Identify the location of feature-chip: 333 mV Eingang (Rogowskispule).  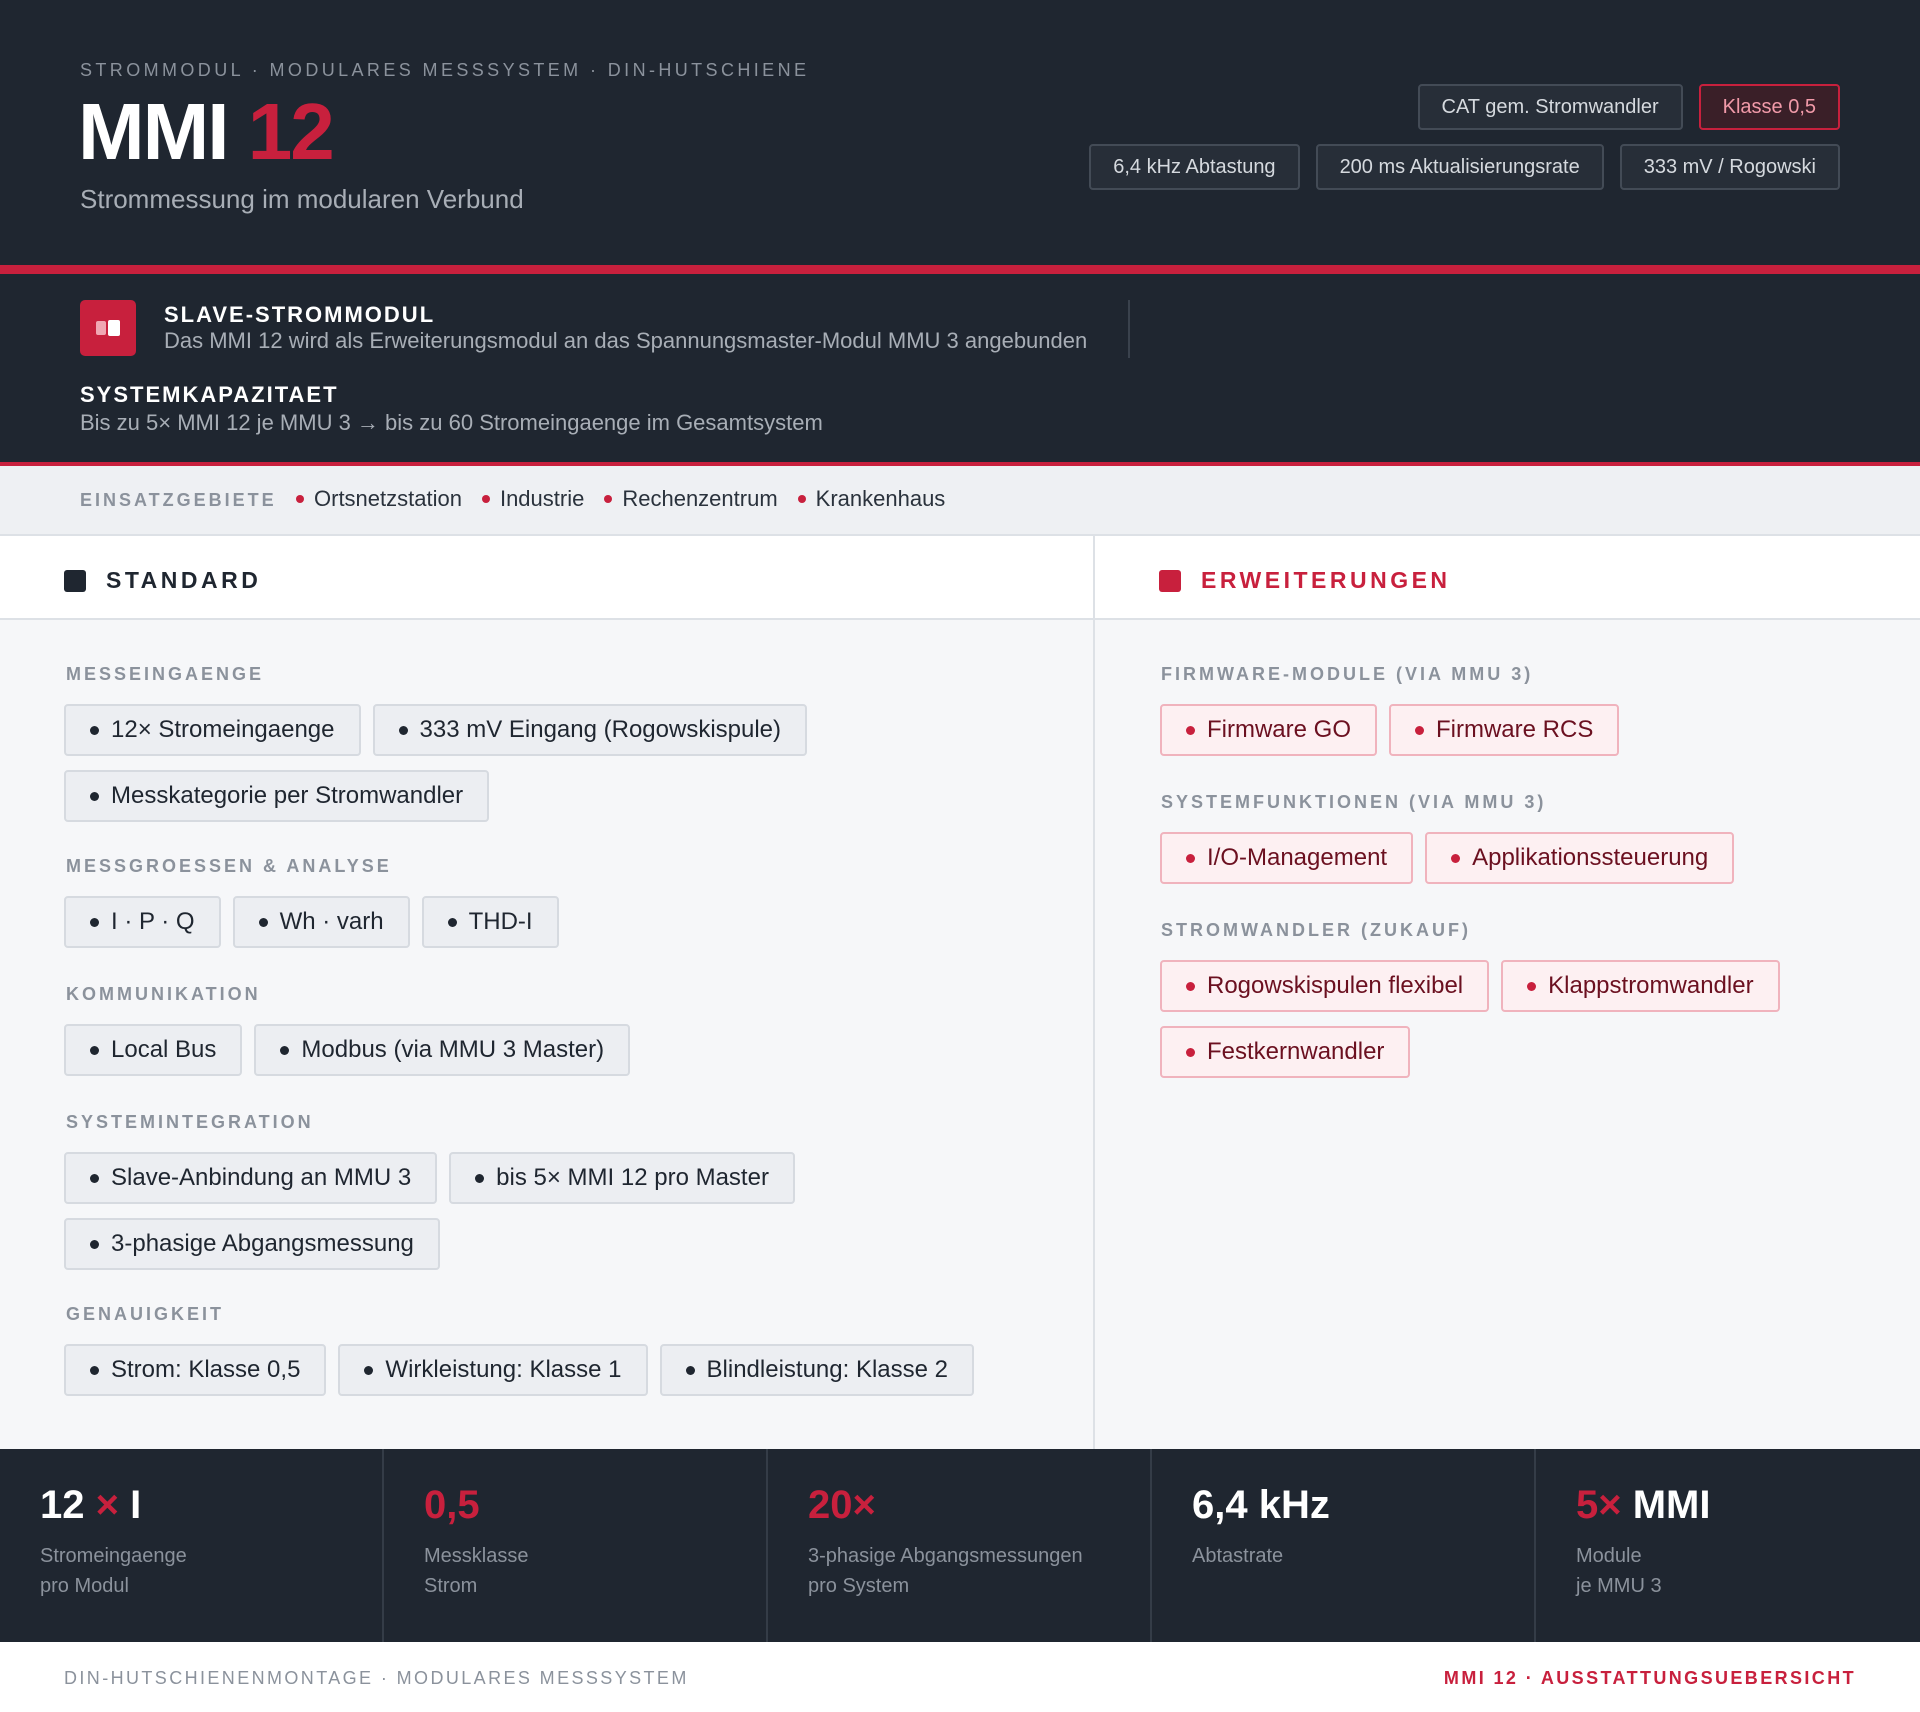
(590, 730).